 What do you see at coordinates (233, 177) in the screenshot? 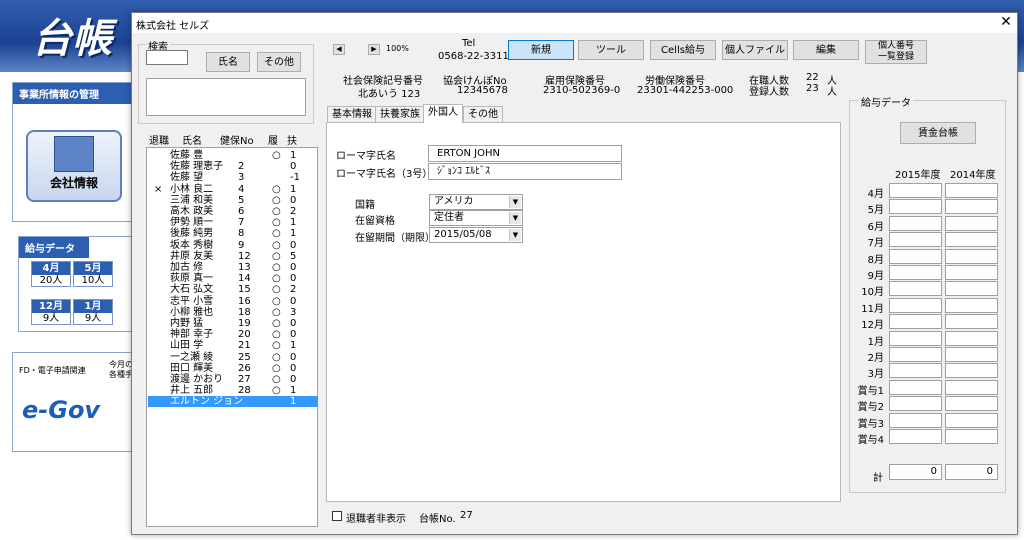
I see `list-item: 佐藤 望 3 -1` at bounding box center [233, 177].